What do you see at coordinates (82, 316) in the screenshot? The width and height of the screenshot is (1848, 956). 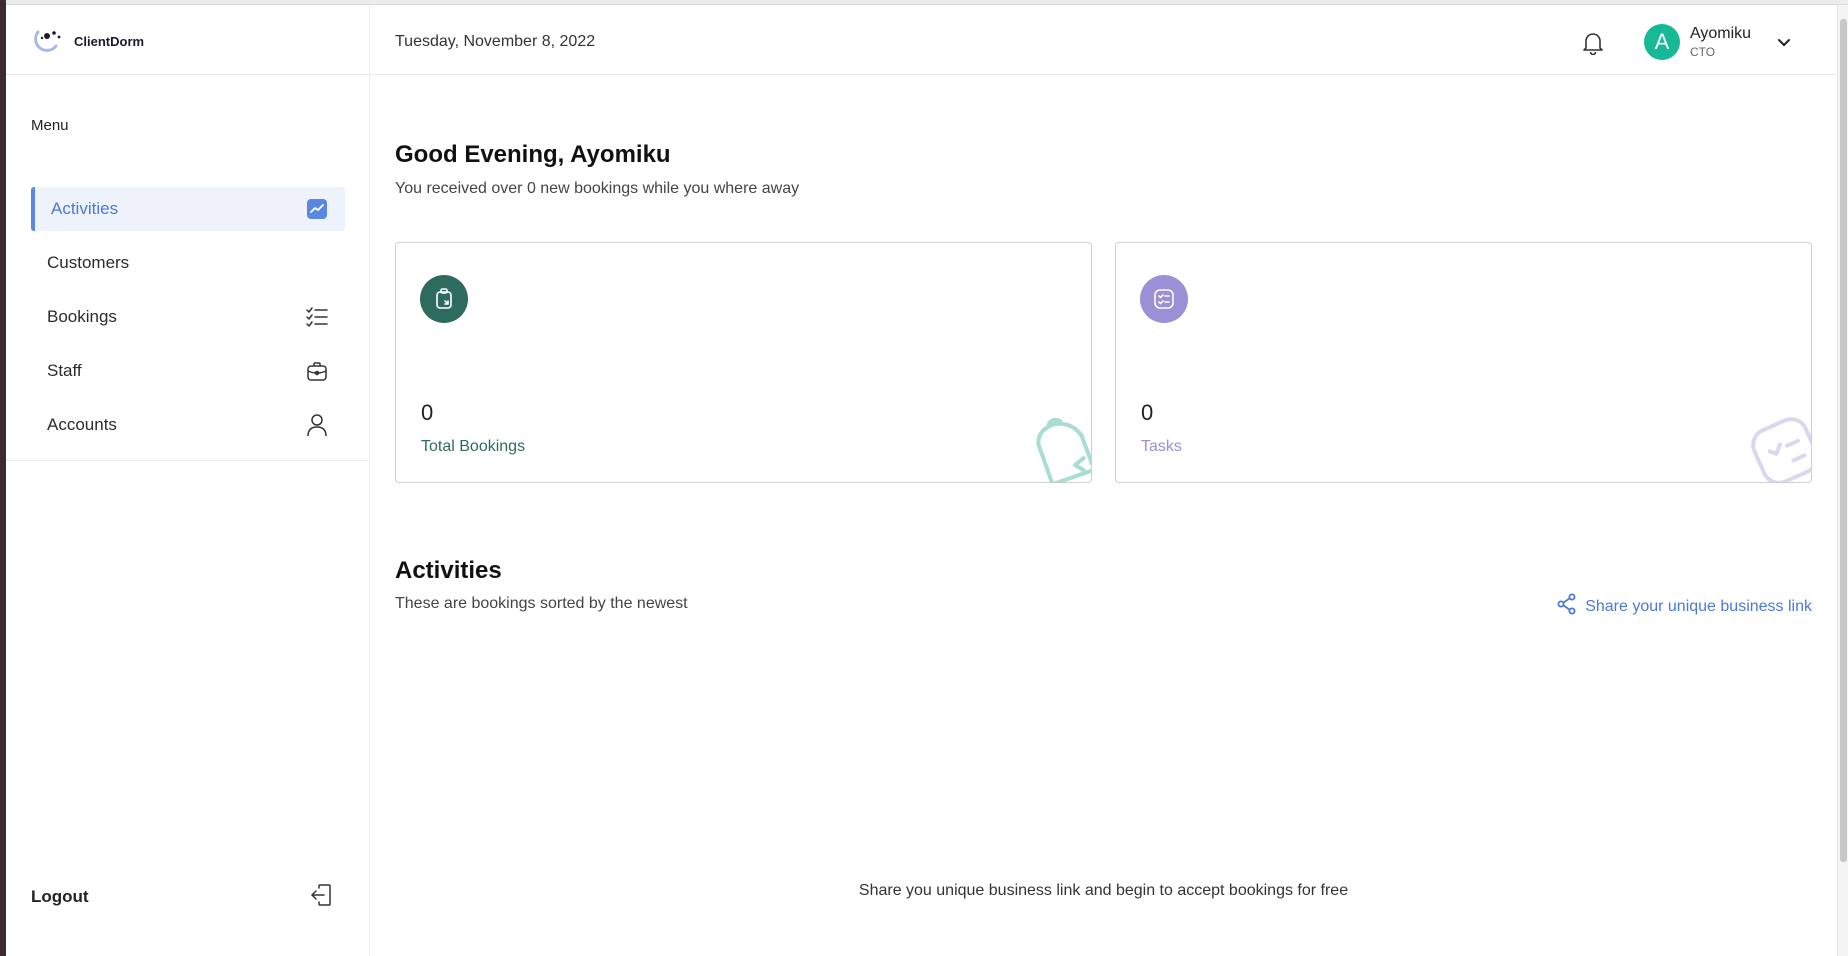 I see `sidebar-item-label: Bookings` at bounding box center [82, 316].